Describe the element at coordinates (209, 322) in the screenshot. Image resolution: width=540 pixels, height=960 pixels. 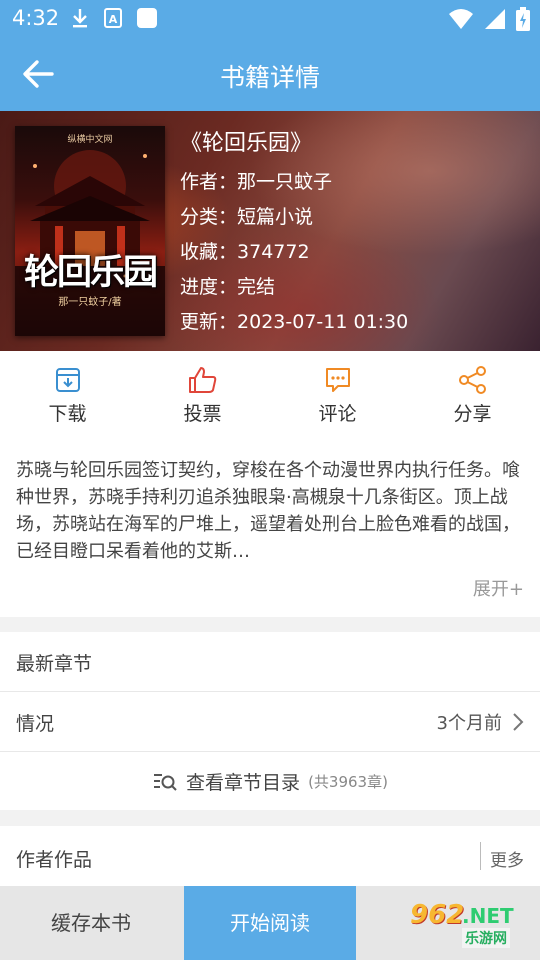
I see `updated-label: 更新：` at that location.